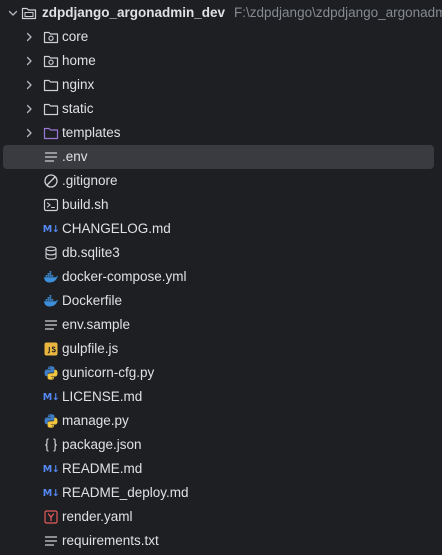  Describe the element at coordinates (221, 349) in the screenshot. I see `tree-file-row: gulpfile.js` at that location.